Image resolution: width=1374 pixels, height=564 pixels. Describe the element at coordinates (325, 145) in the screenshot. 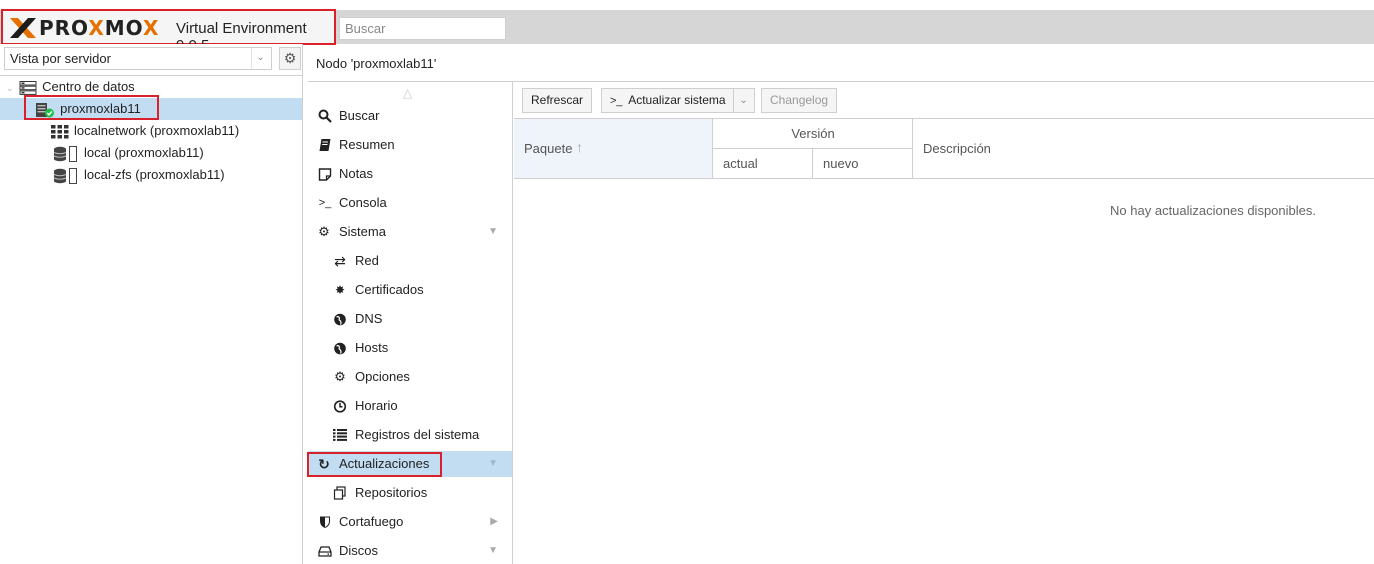

I see `book-icon` at that location.